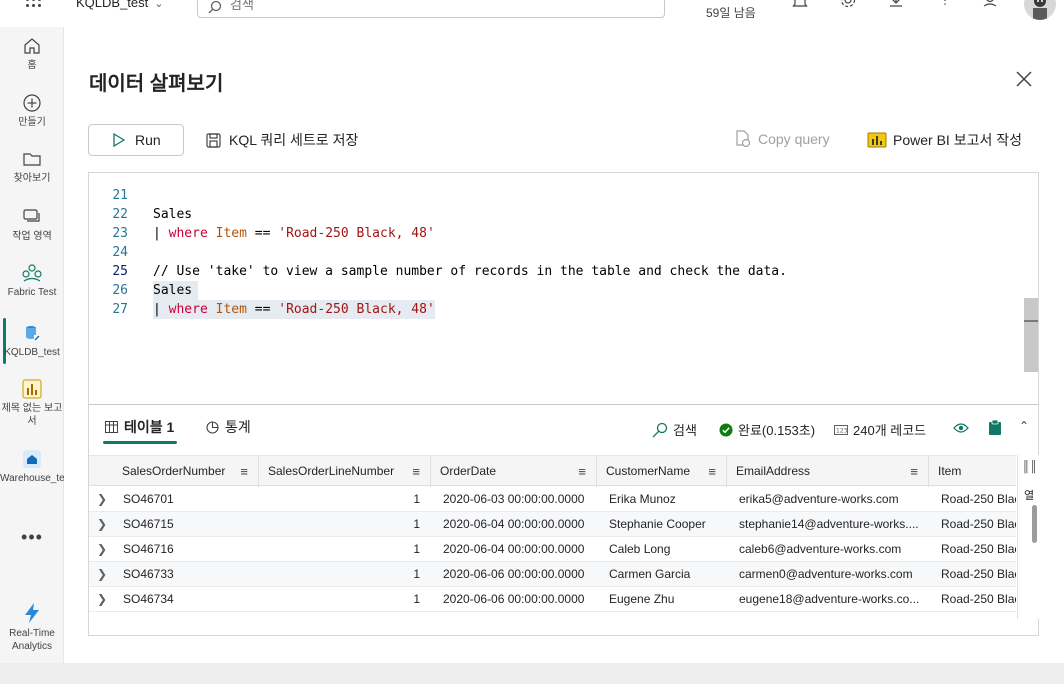 This screenshot has width=1064, height=684. What do you see at coordinates (31, 215) in the screenshot?
I see `workspaces-icon` at bounding box center [31, 215].